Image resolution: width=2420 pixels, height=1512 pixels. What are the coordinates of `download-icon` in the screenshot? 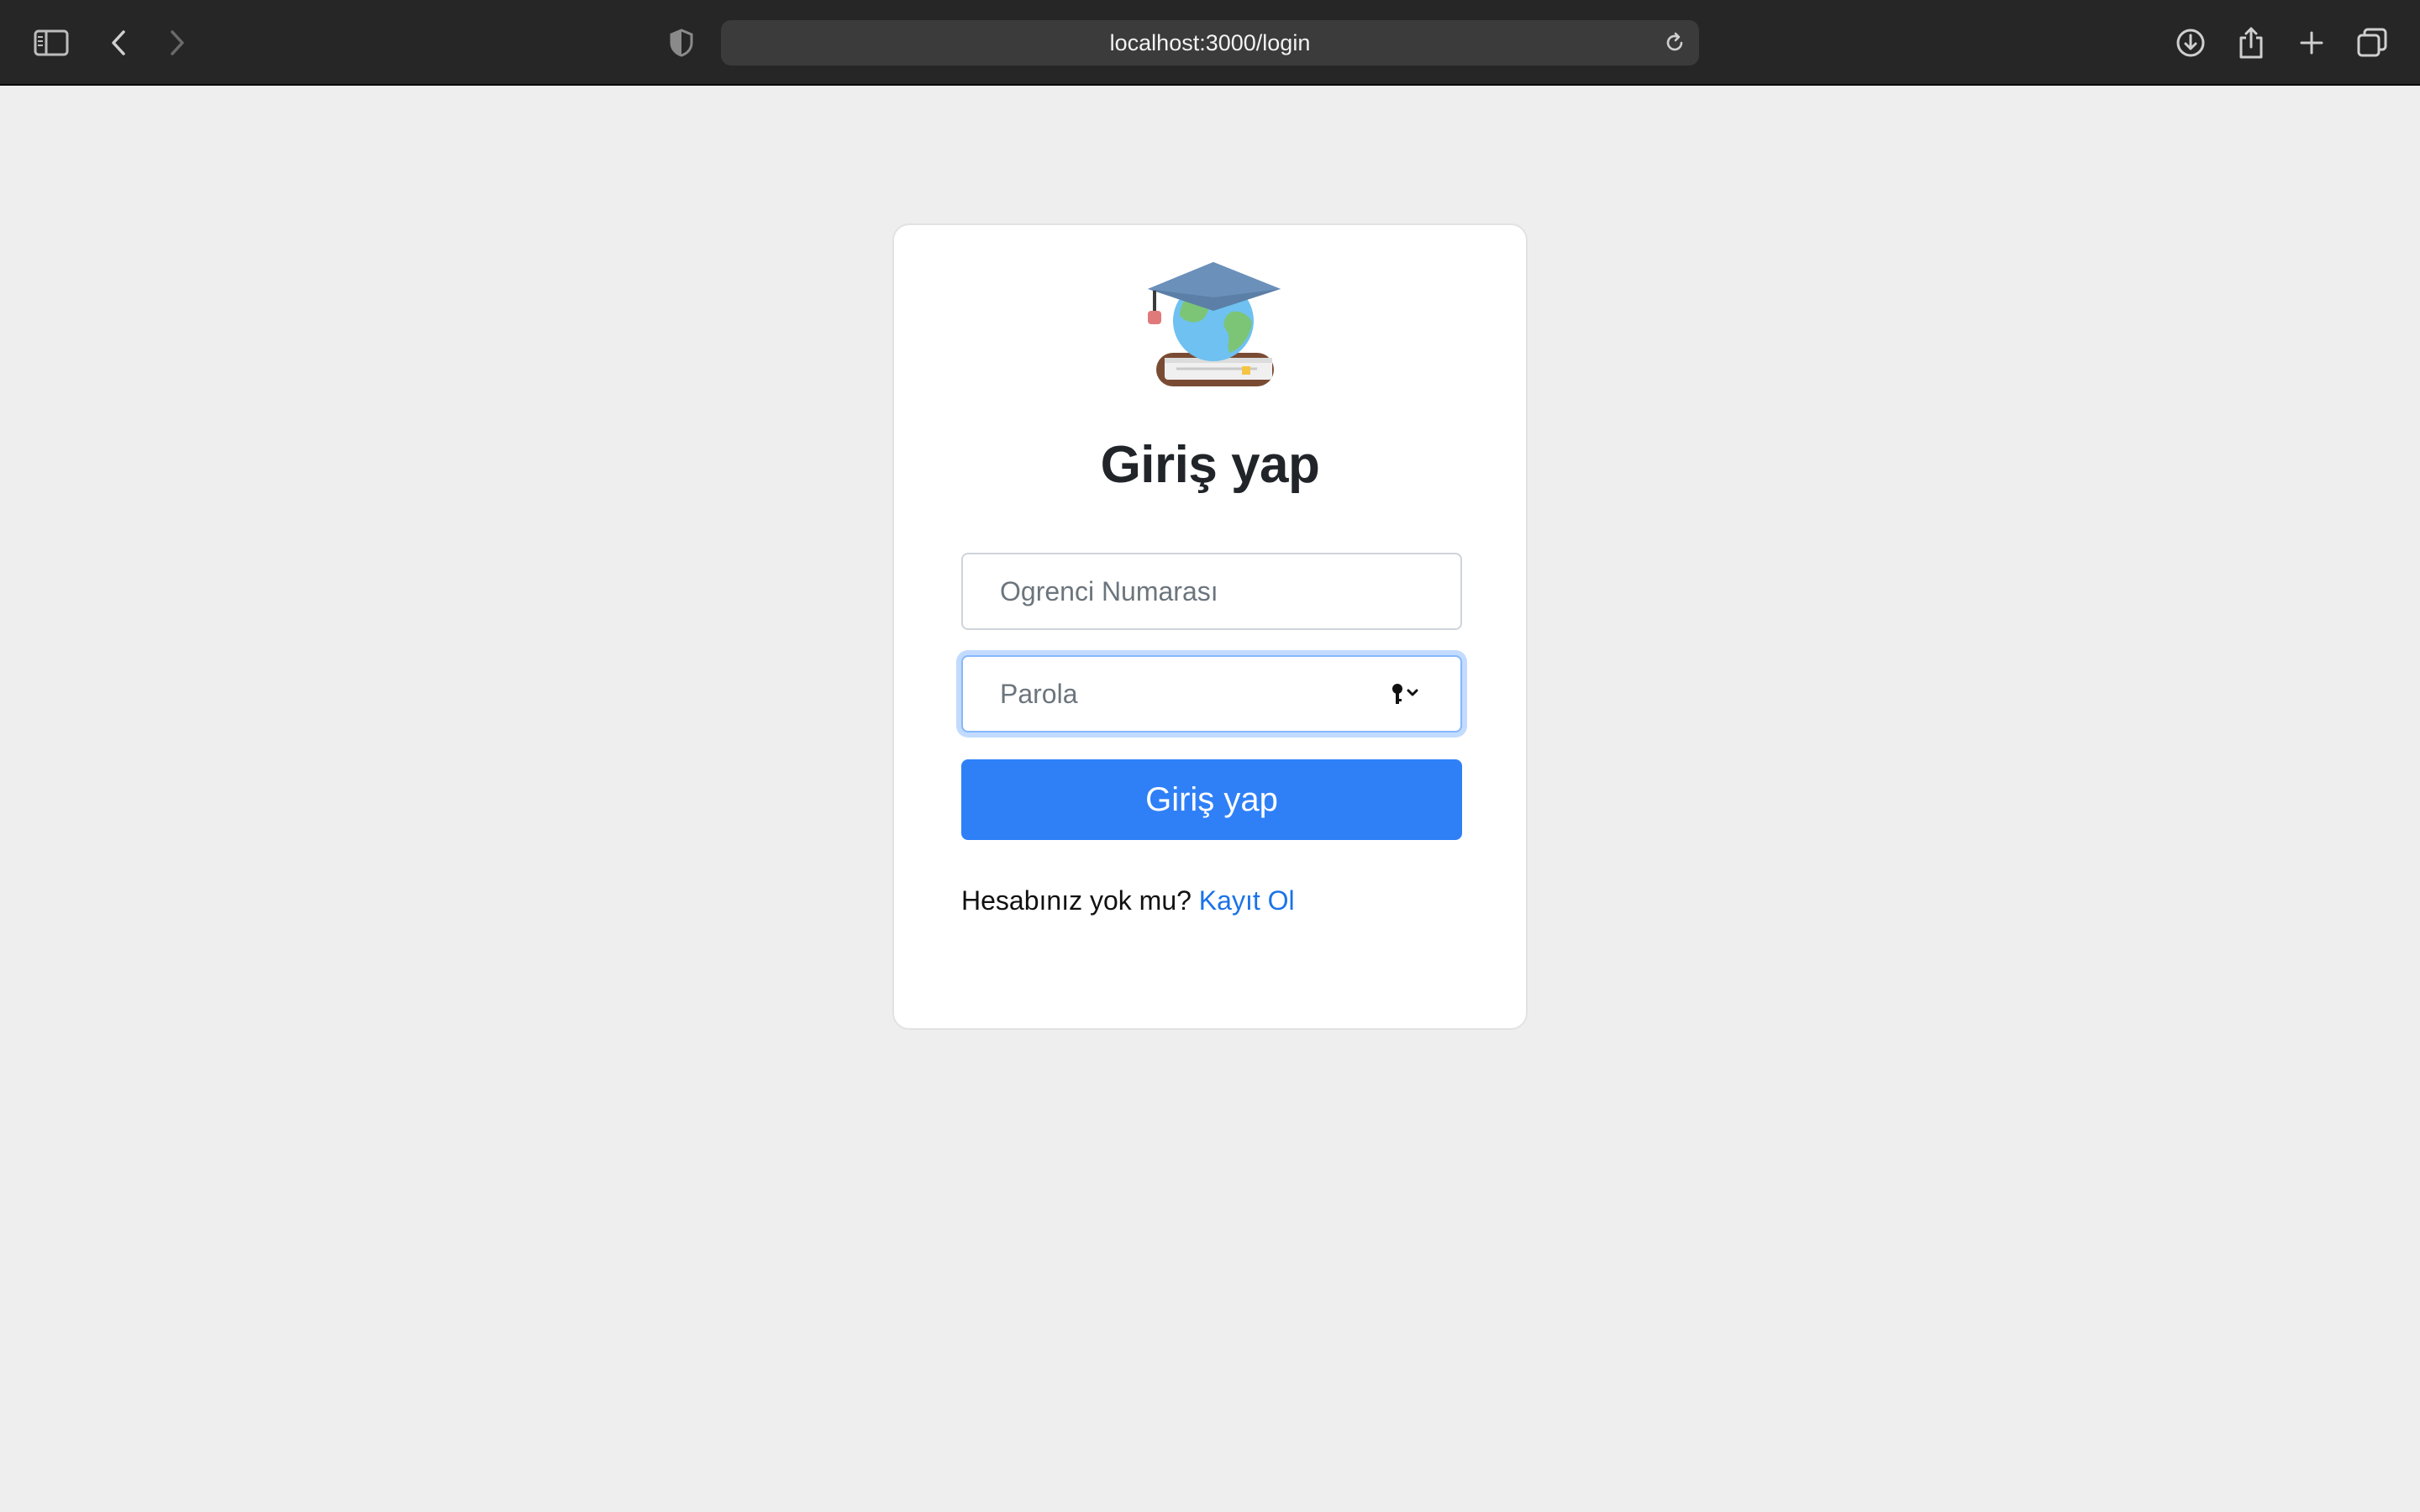 It's located at (2190, 43).